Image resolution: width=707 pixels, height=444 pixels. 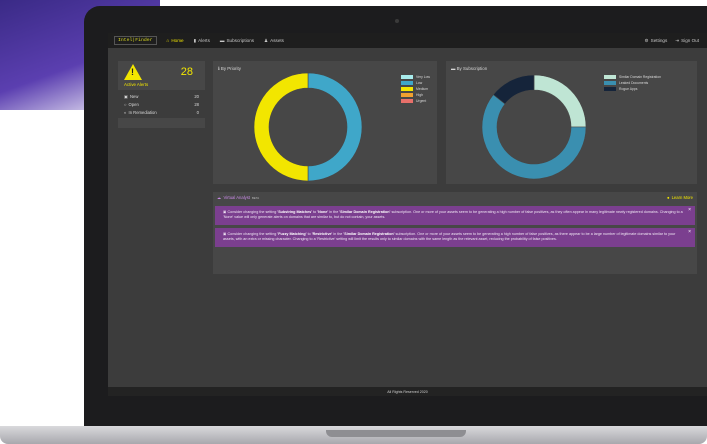 I want to click on legend-item: Leaked Documents, so click(x=632, y=83).